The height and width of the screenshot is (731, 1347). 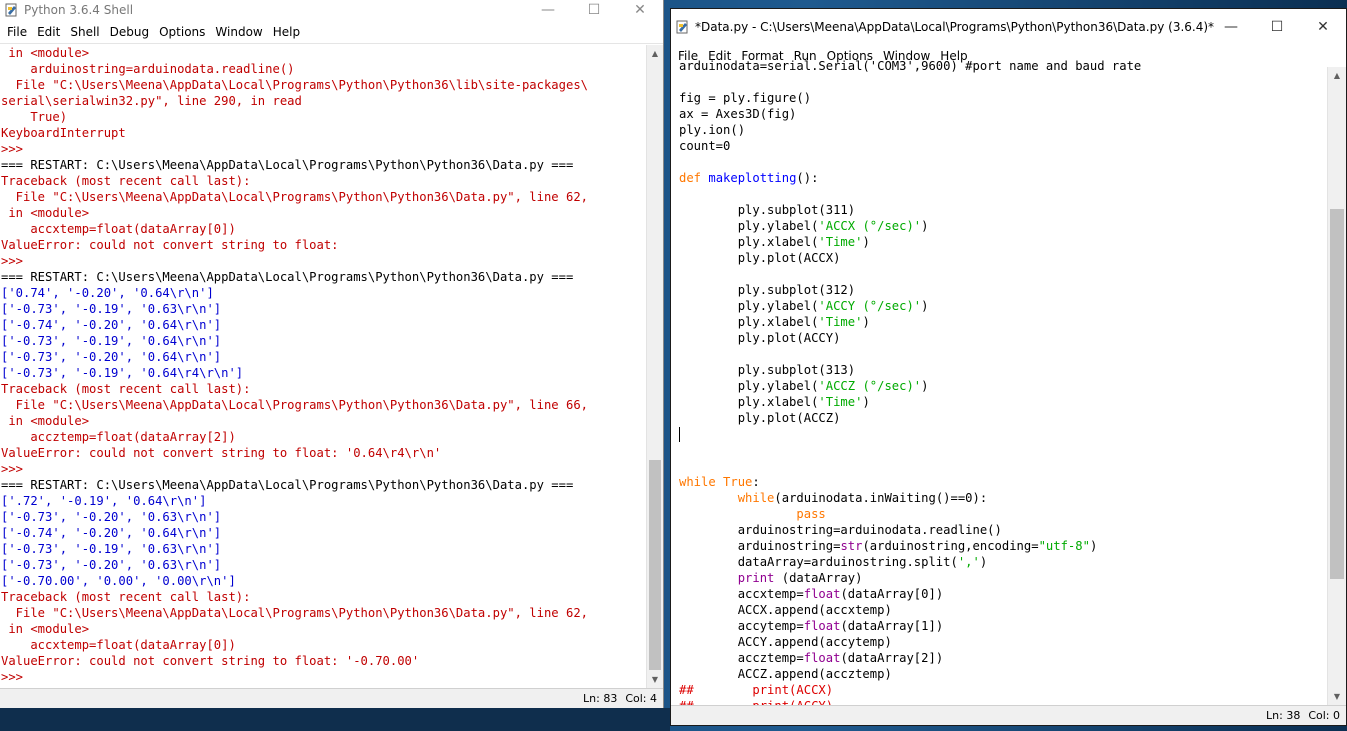 I want to click on shell-statusbar: Ln: 83 Col: 4, so click(x=331, y=698).